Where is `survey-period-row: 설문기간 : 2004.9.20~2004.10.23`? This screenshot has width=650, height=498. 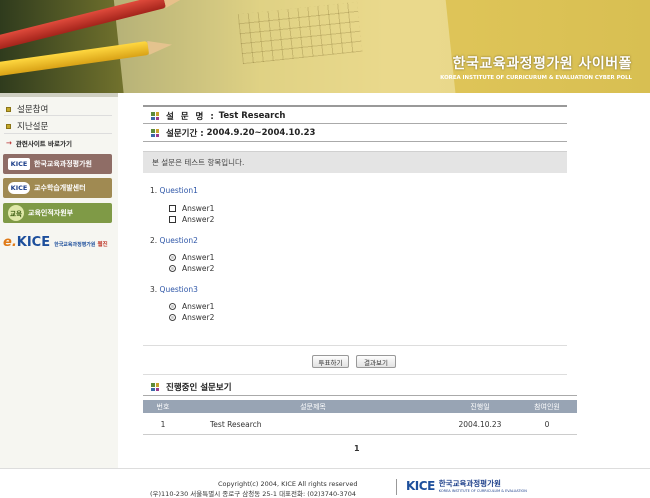
survey-period-row: 설문기간 : 2004.9.20~2004.10.23 is located at coordinates (233, 133).